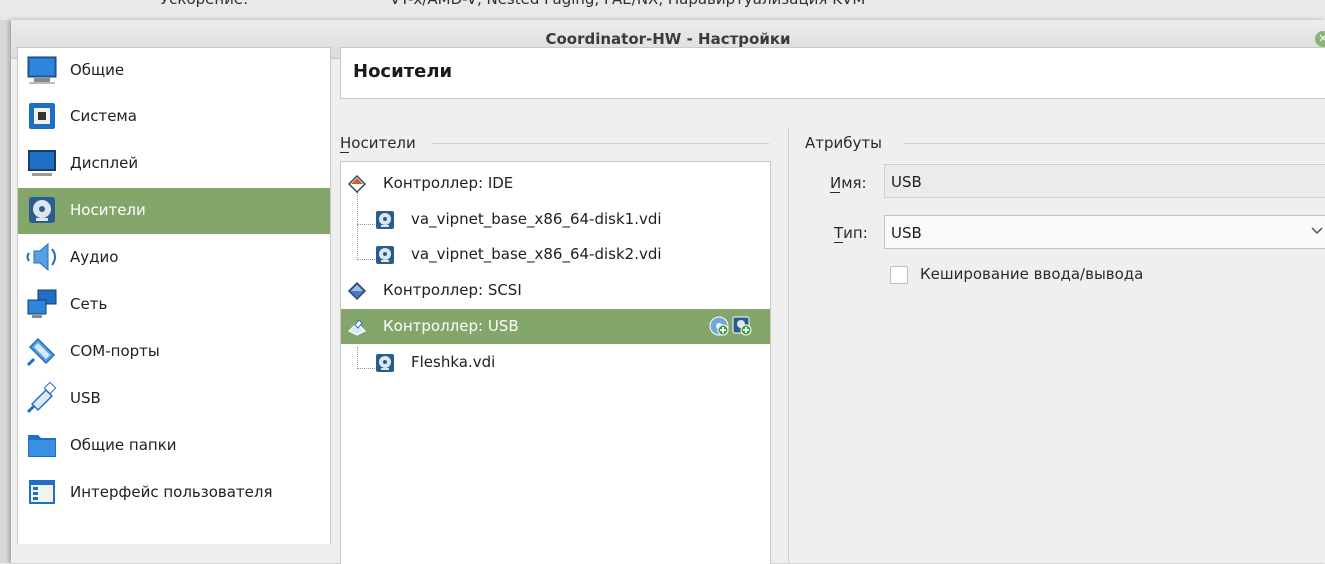 The image size is (1325, 564). Describe the element at coordinates (115, 351) in the screenshot. I see `sidebar-item-label: COM-порты` at that location.